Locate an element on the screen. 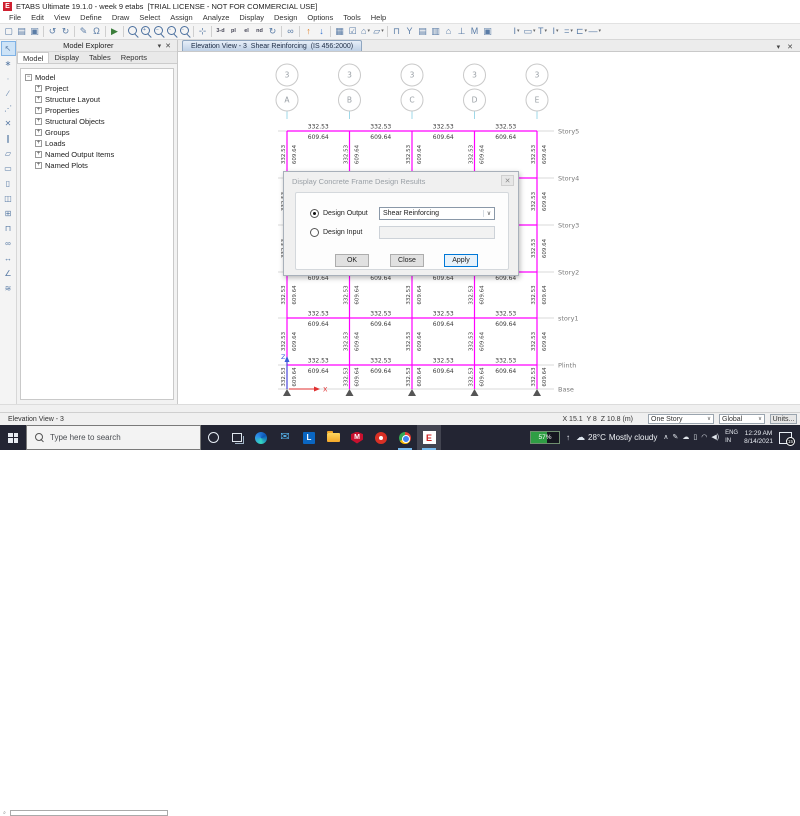  menu-analyze: Analyze is located at coordinates (216, 17).